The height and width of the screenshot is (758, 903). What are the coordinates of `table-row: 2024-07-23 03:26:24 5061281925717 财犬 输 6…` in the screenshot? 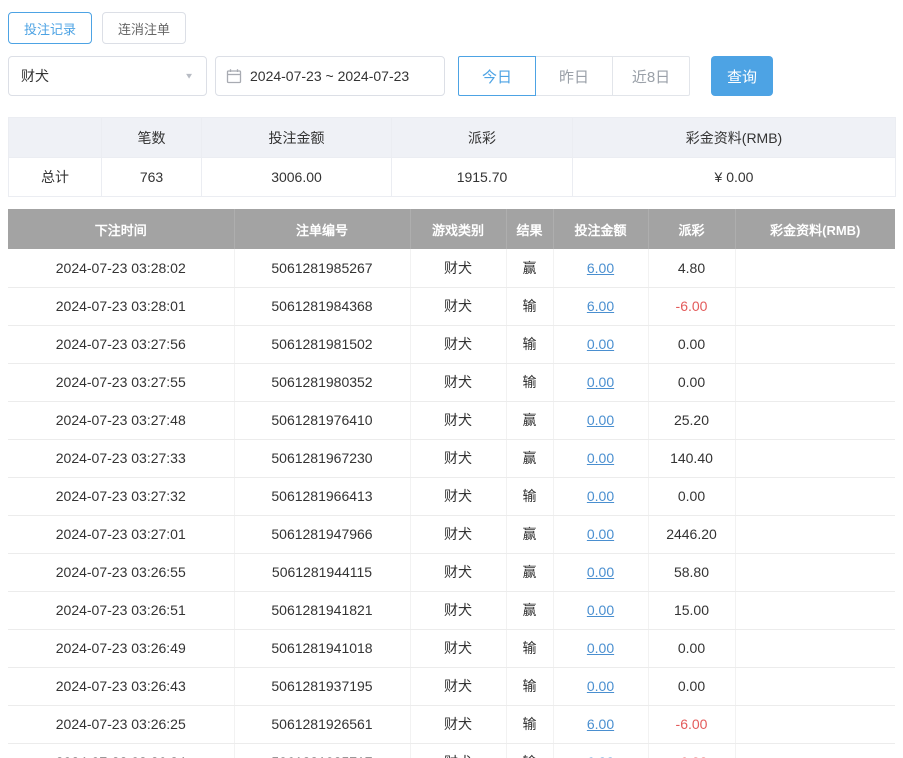 It's located at (451, 750).